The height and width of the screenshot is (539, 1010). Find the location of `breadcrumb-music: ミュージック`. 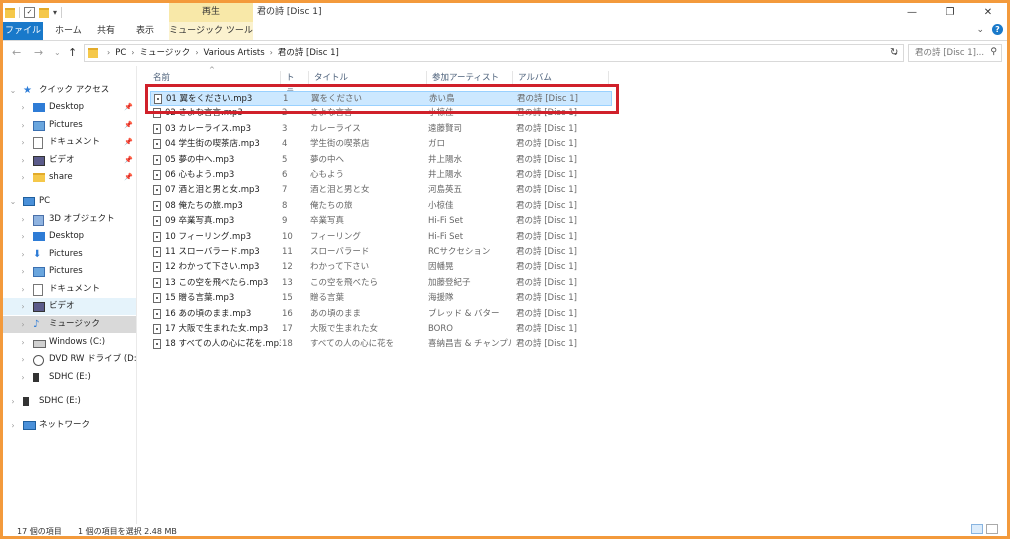

breadcrumb-music: ミュージック is located at coordinates (164, 53).